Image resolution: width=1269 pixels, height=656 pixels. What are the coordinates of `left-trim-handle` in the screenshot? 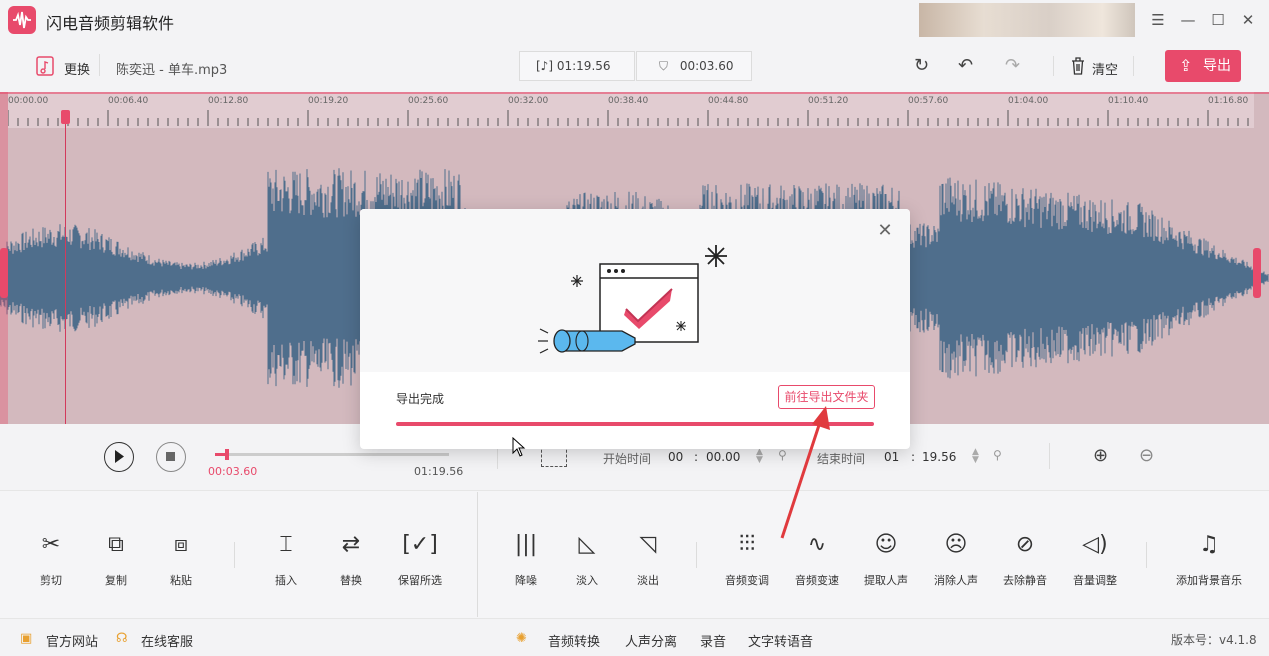 It's located at (4, 273).